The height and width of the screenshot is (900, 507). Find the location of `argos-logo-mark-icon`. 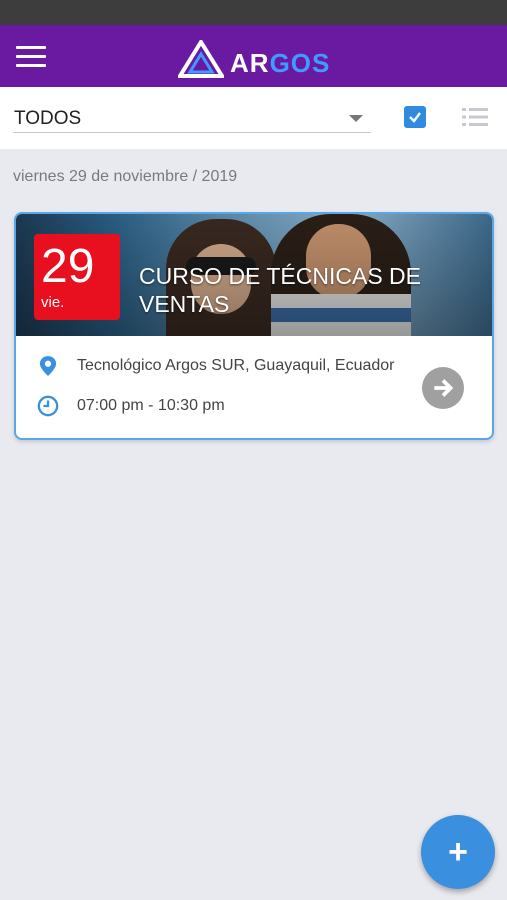

argos-logo-mark-icon is located at coordinates (201, 59).